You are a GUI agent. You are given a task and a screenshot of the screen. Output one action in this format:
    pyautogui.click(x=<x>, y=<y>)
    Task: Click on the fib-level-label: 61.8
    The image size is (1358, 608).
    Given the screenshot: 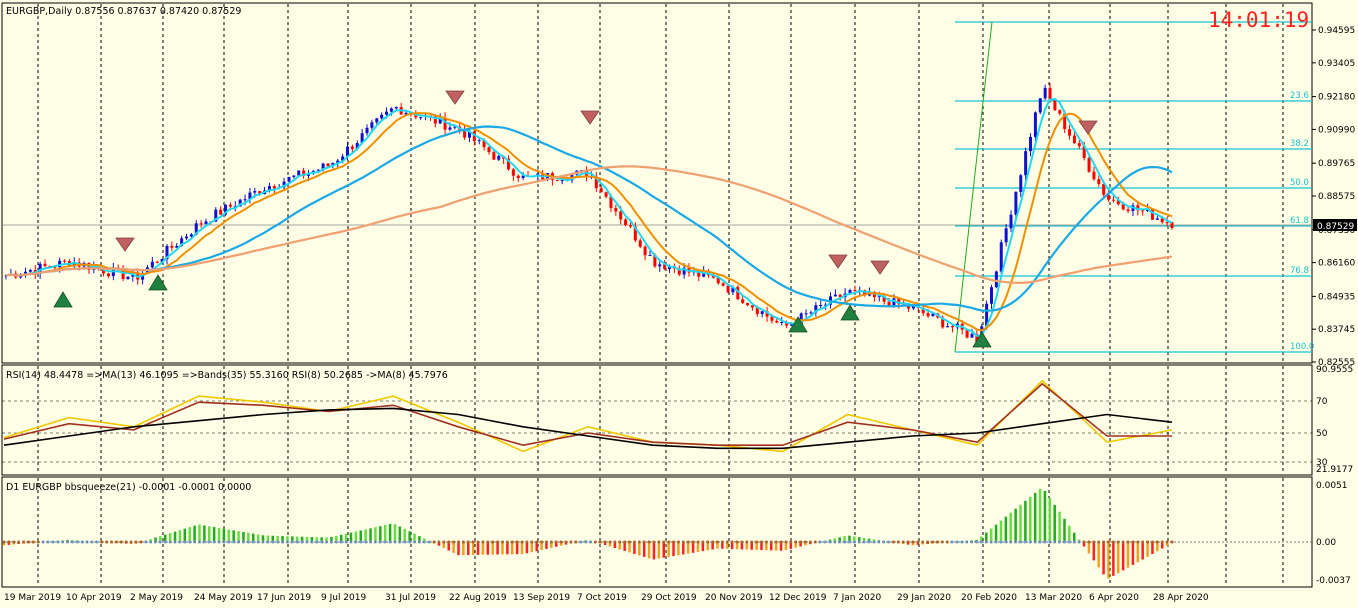 What is the action you would take?
    pyautogui.click(x=1299, y=221)
    